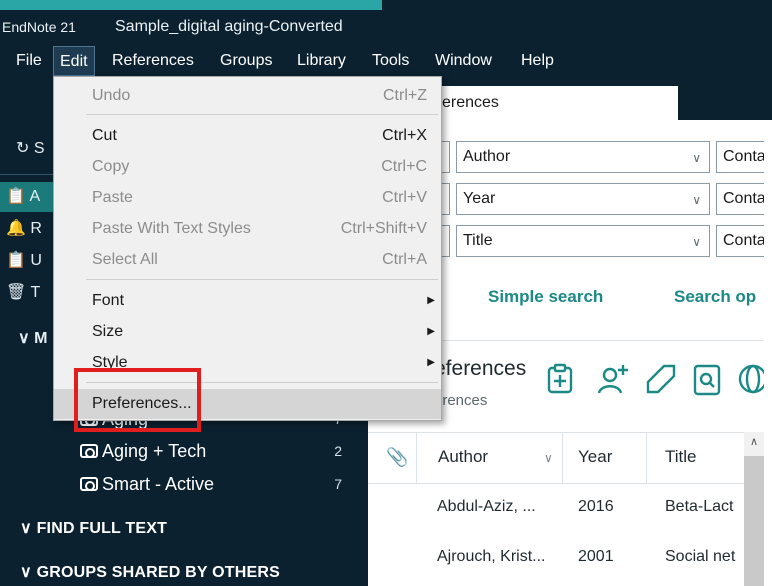  I want to click on menu-item-shortcut: Ctrl+Shift+V, so click(383, 228).